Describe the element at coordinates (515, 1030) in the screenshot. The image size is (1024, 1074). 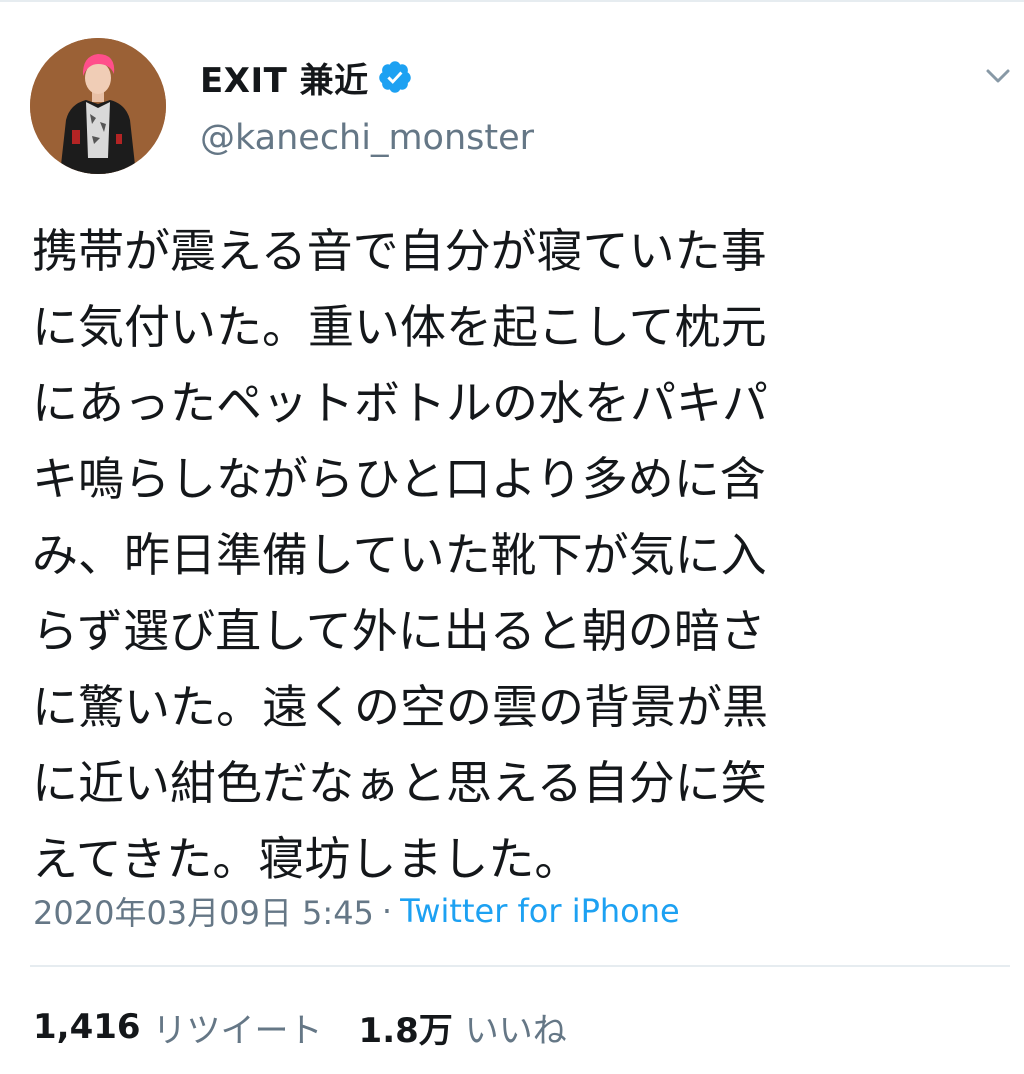
I see `like-label: いいね` at that location.